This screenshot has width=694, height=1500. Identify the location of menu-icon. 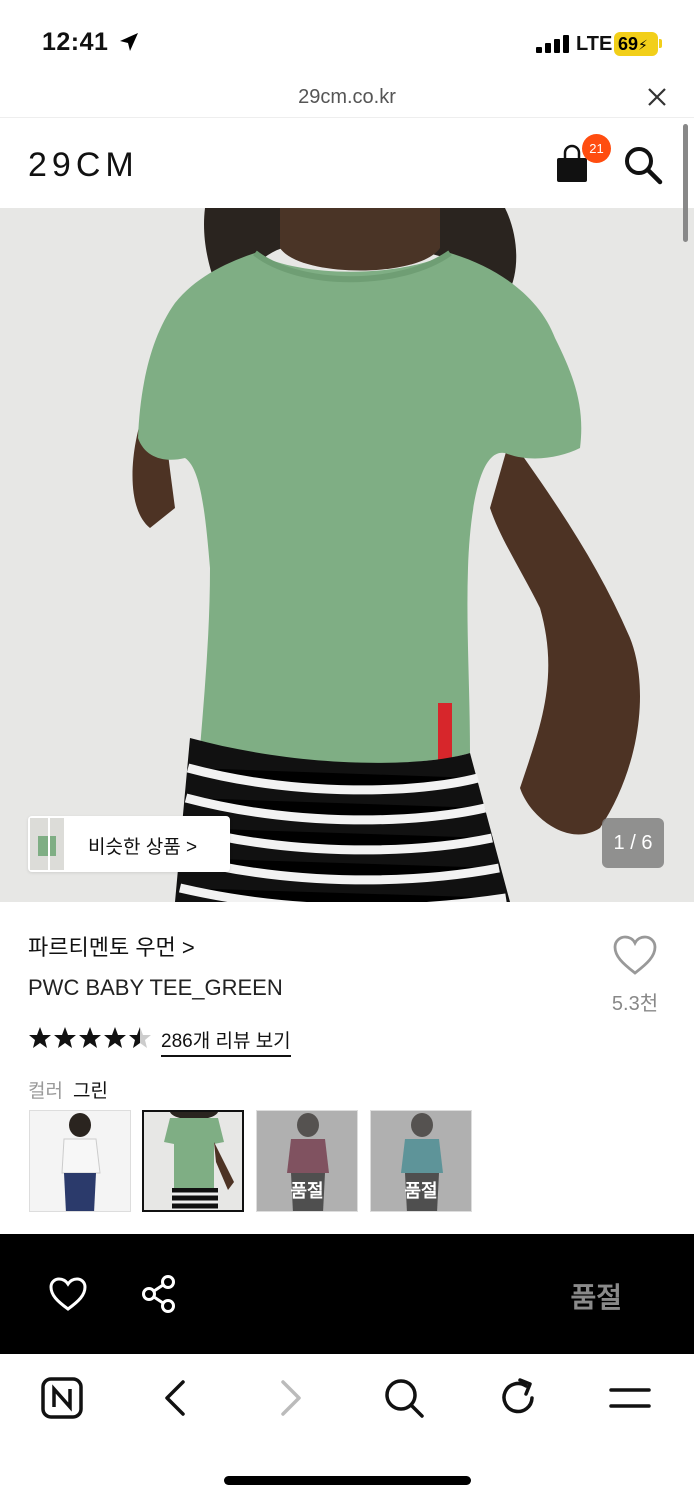
(630, 1398).